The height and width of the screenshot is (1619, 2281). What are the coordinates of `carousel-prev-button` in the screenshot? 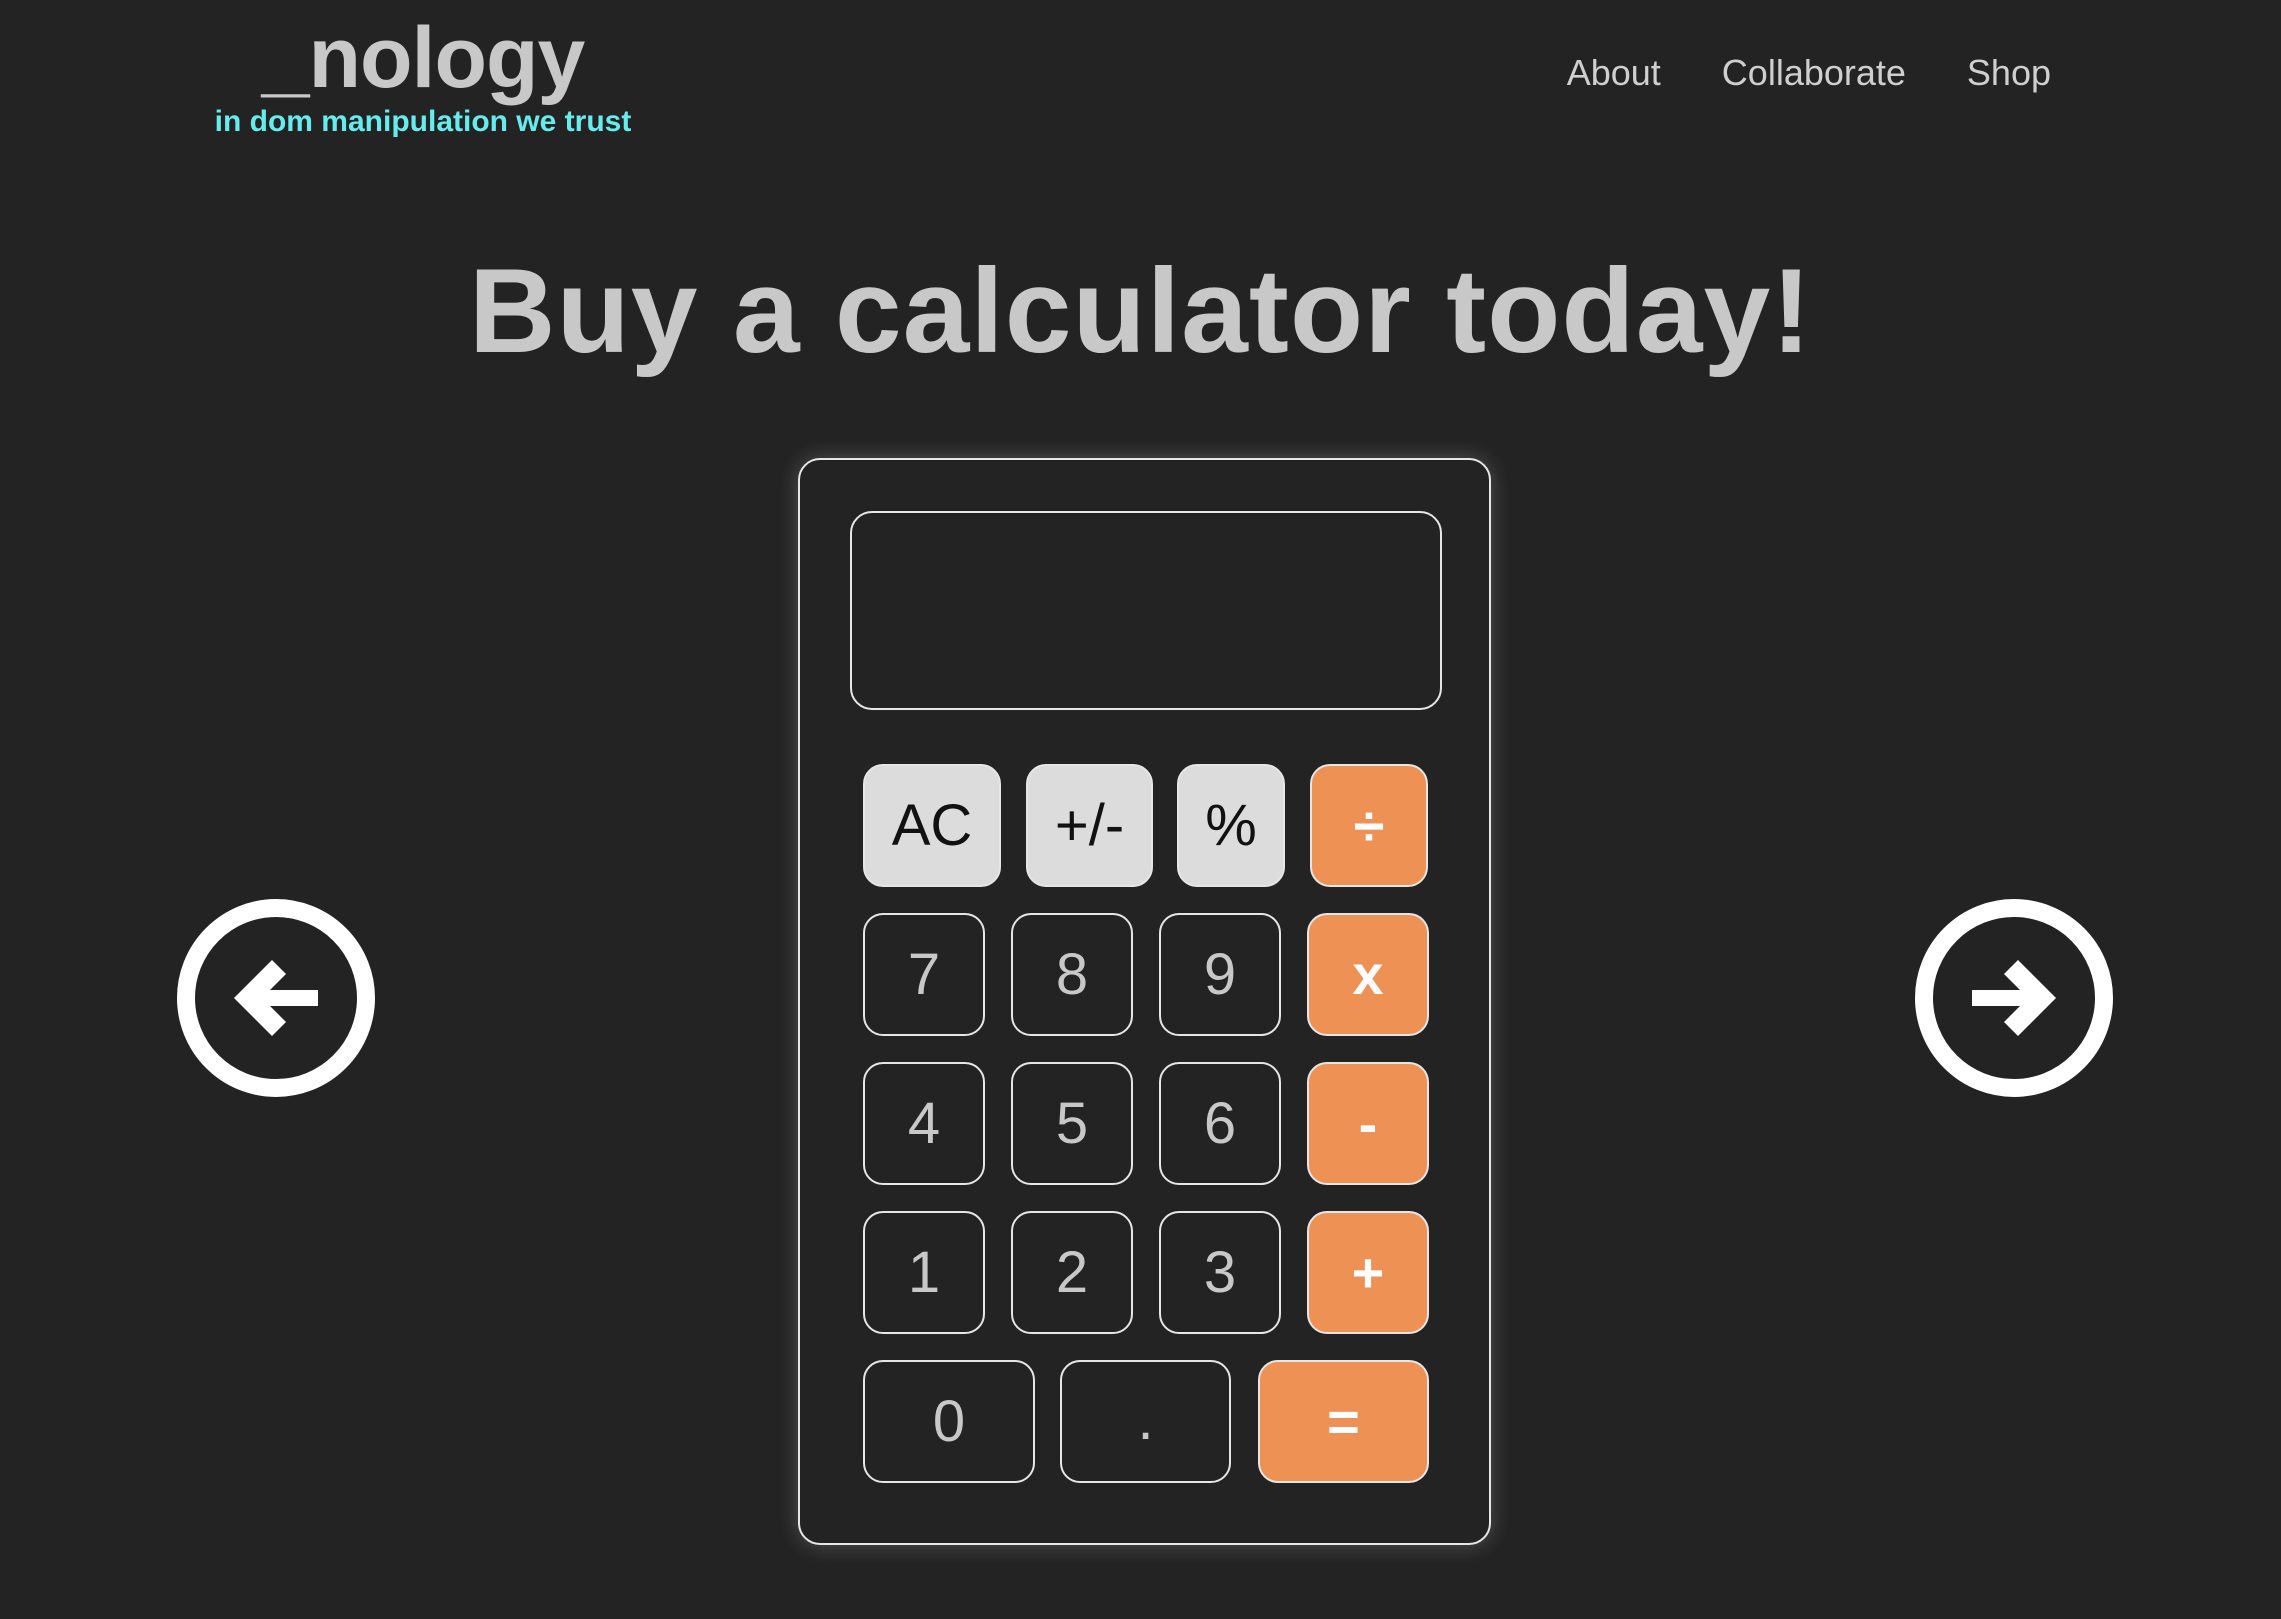 It's located at (276, 998).